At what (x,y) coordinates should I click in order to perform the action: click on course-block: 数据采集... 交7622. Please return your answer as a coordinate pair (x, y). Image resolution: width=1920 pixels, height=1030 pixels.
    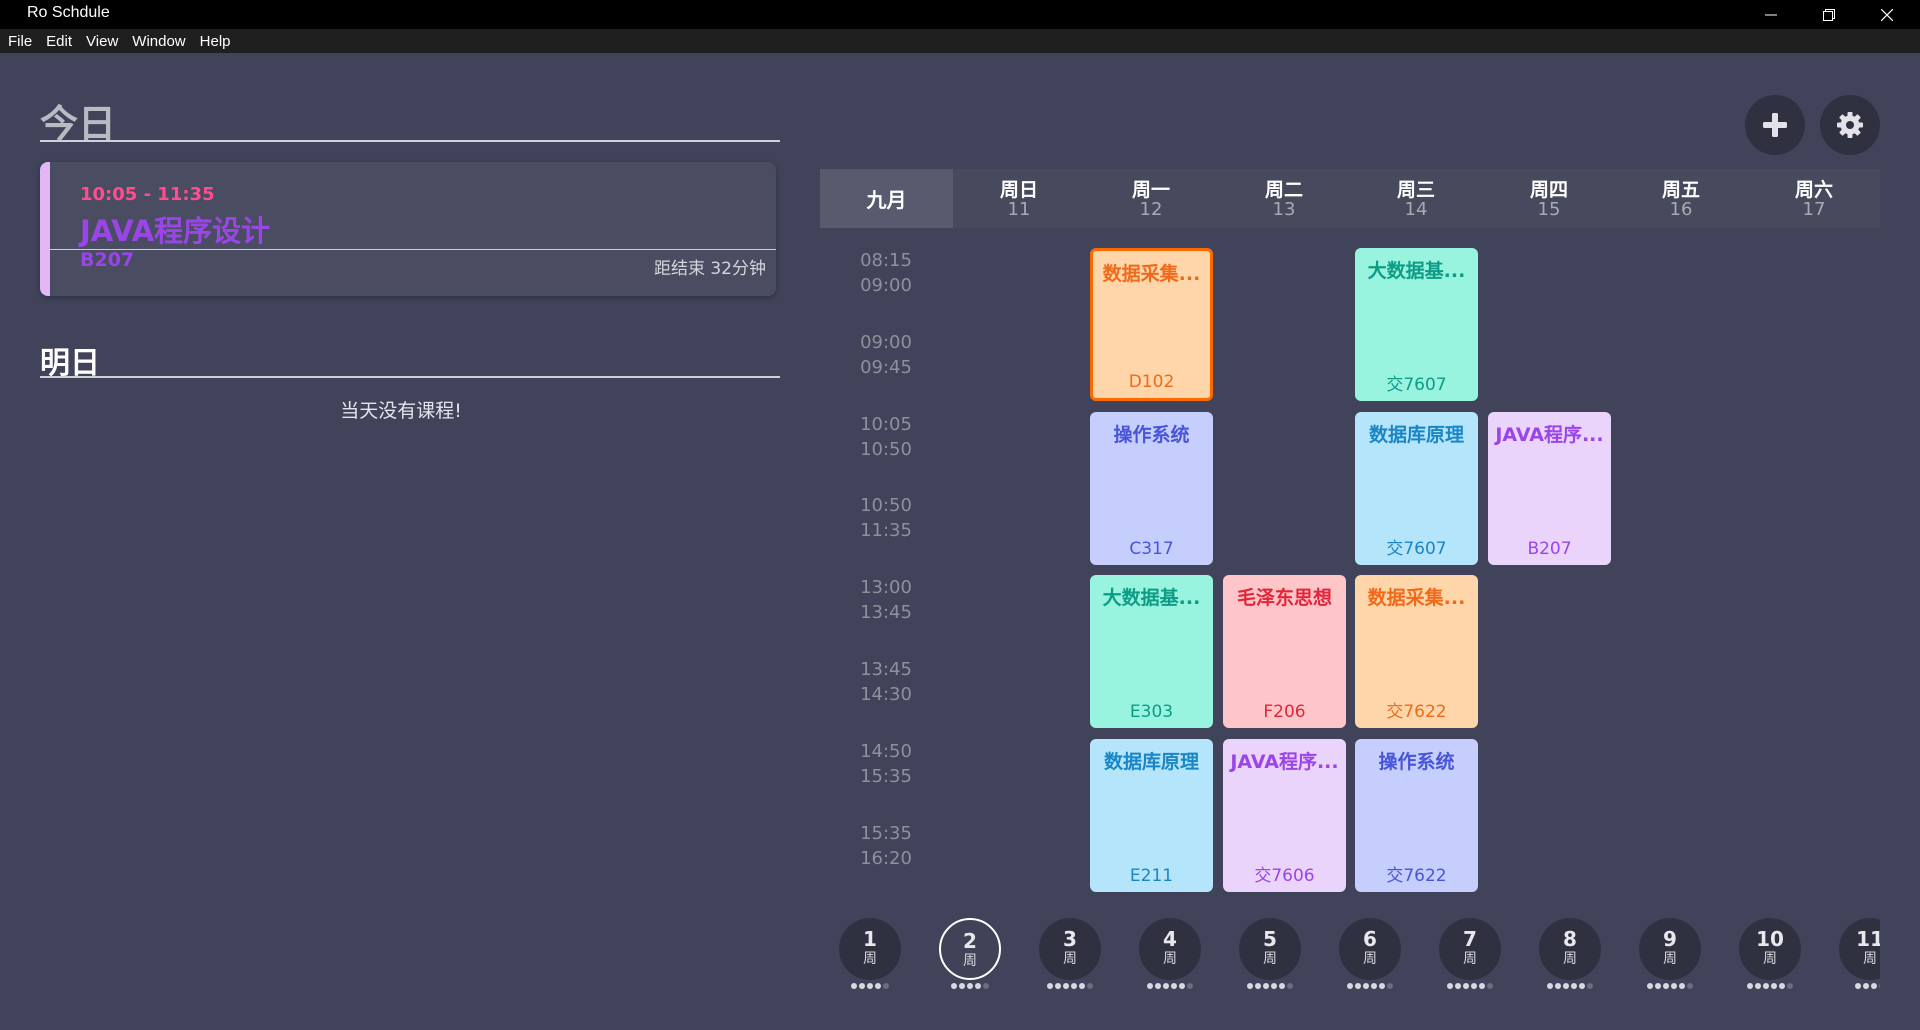
    Looking at the image, I should click on (1416, 651).